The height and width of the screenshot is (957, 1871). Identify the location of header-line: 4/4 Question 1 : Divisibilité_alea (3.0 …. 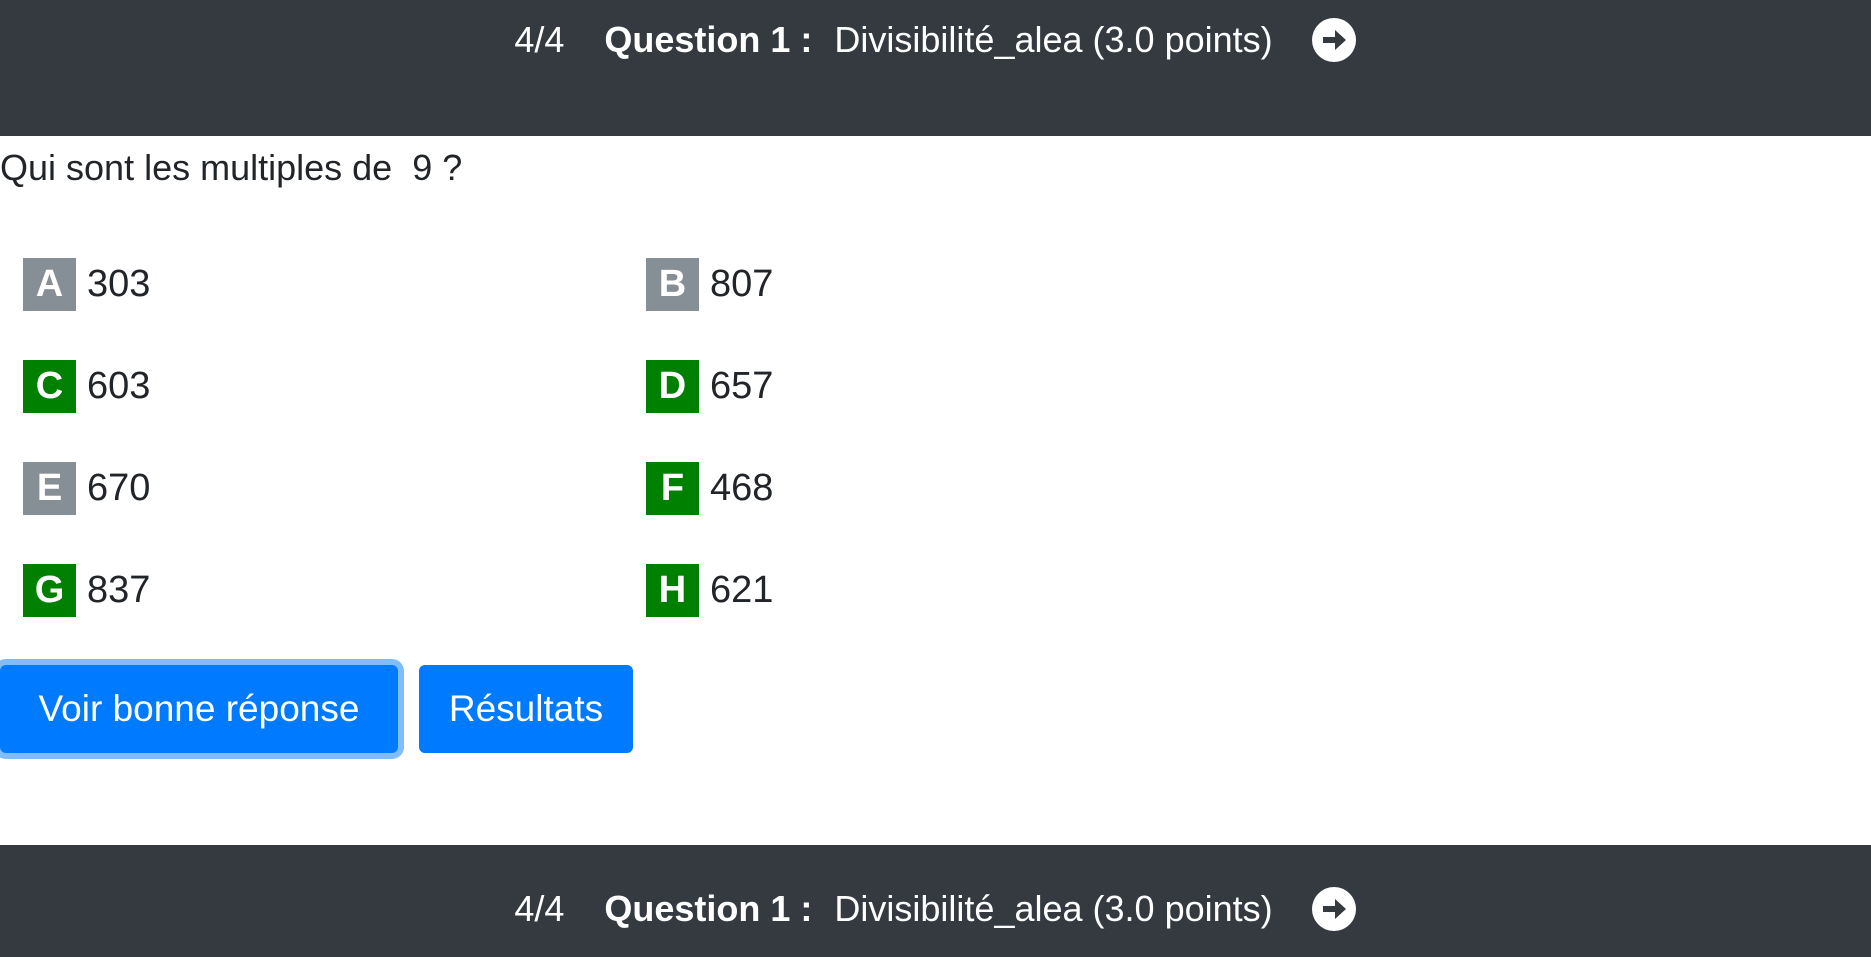
(935, 40).